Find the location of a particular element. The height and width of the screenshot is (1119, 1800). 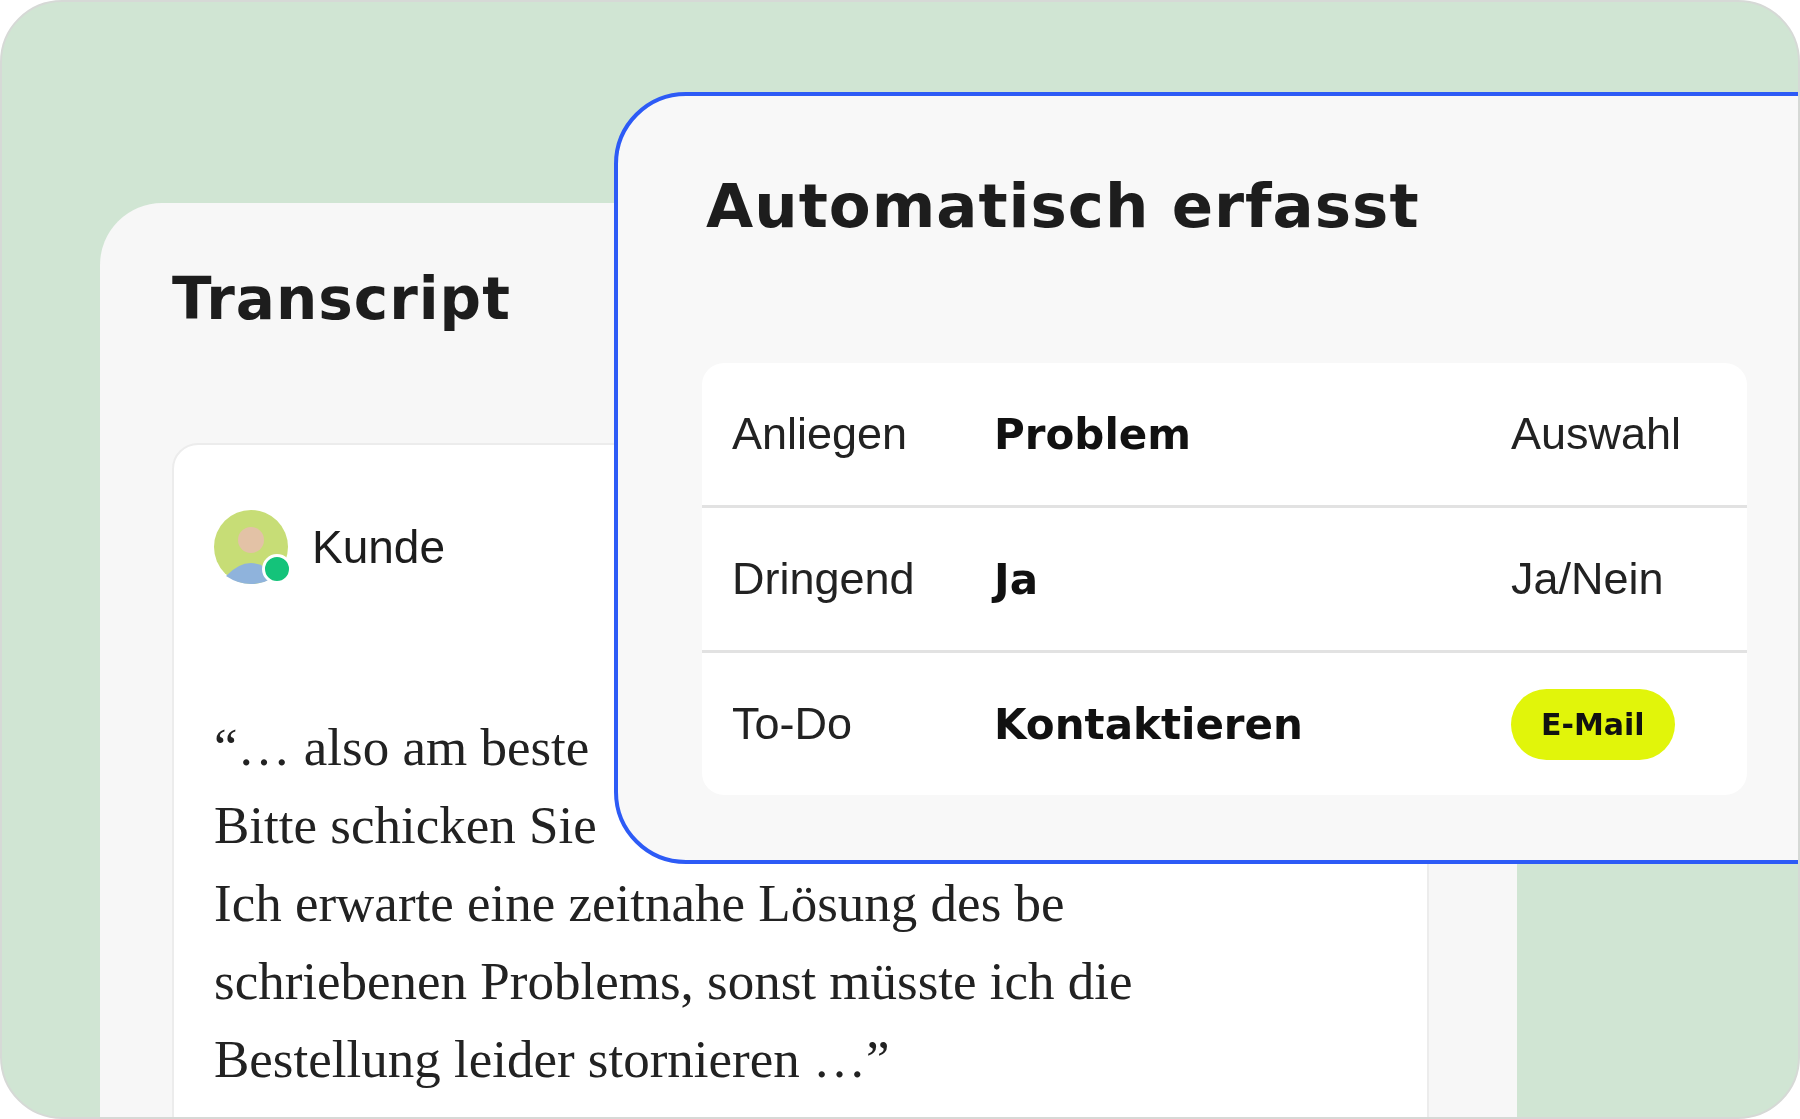

field-type: Auswahl is located at coordinates (1596, 434).